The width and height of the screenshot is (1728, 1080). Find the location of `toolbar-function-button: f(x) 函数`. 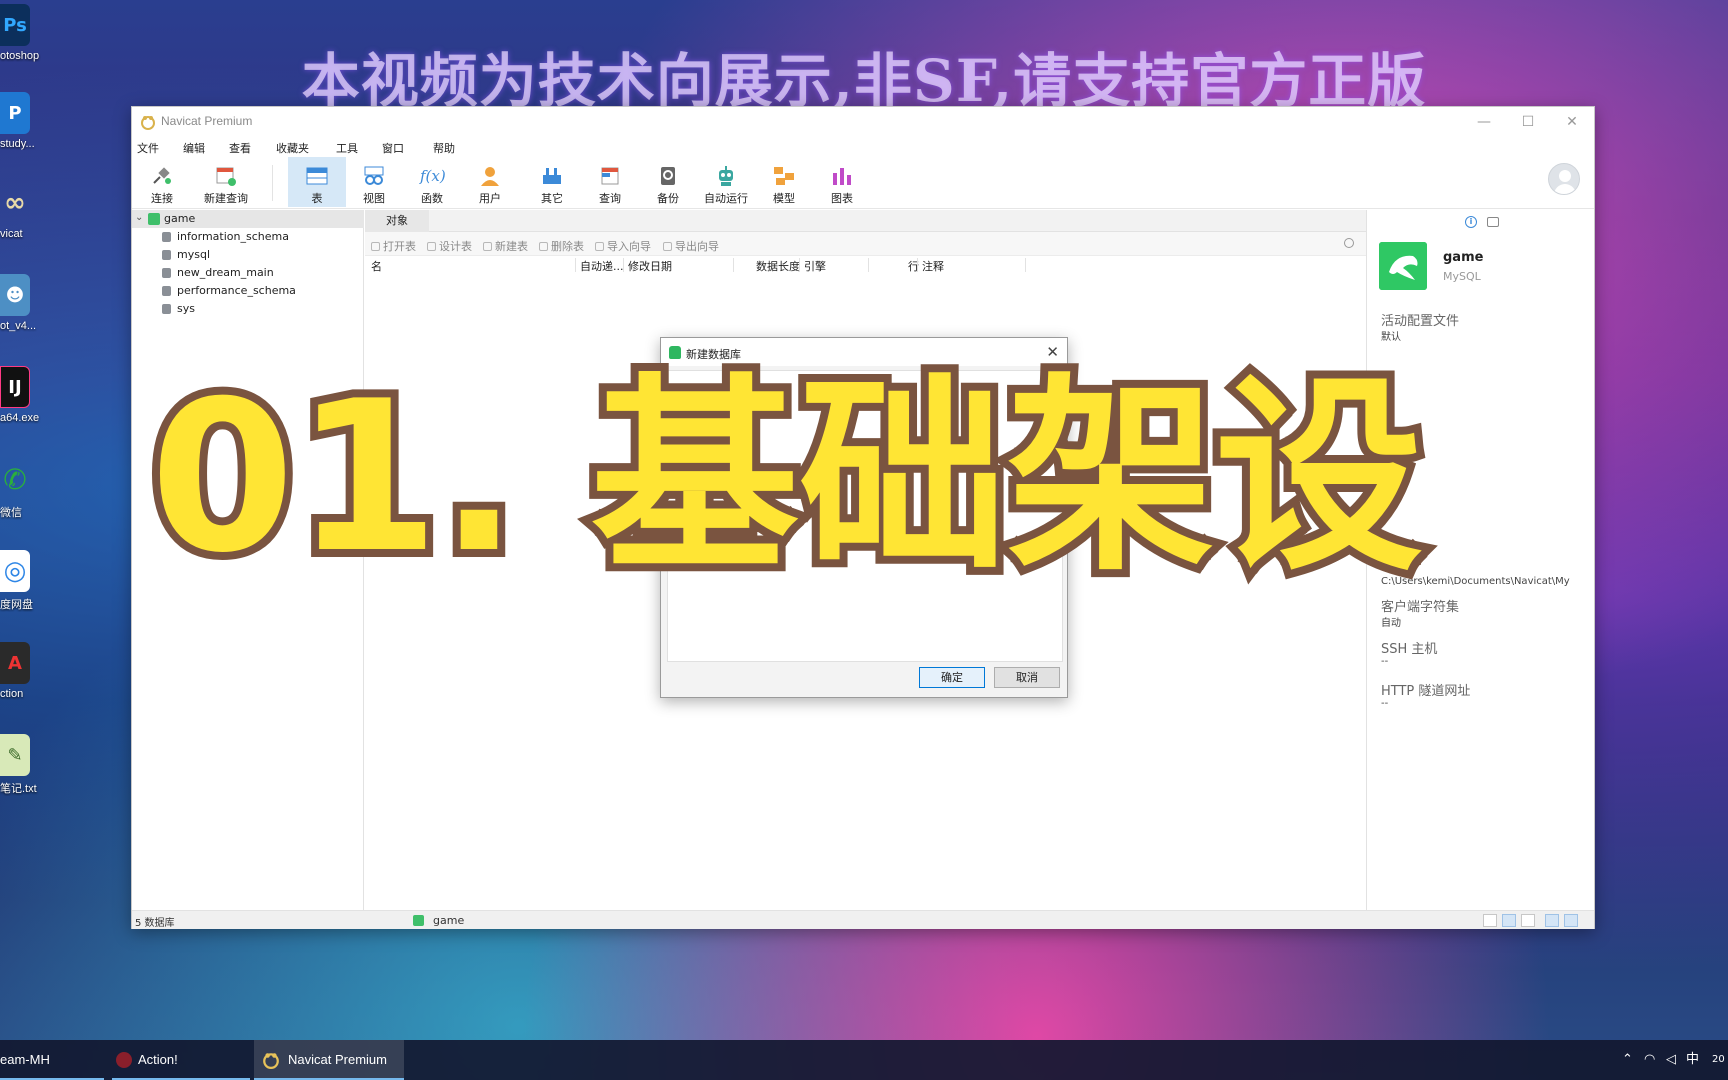

toolbar-function-button: f(x) 函数 is located at coordinates (432, 182).